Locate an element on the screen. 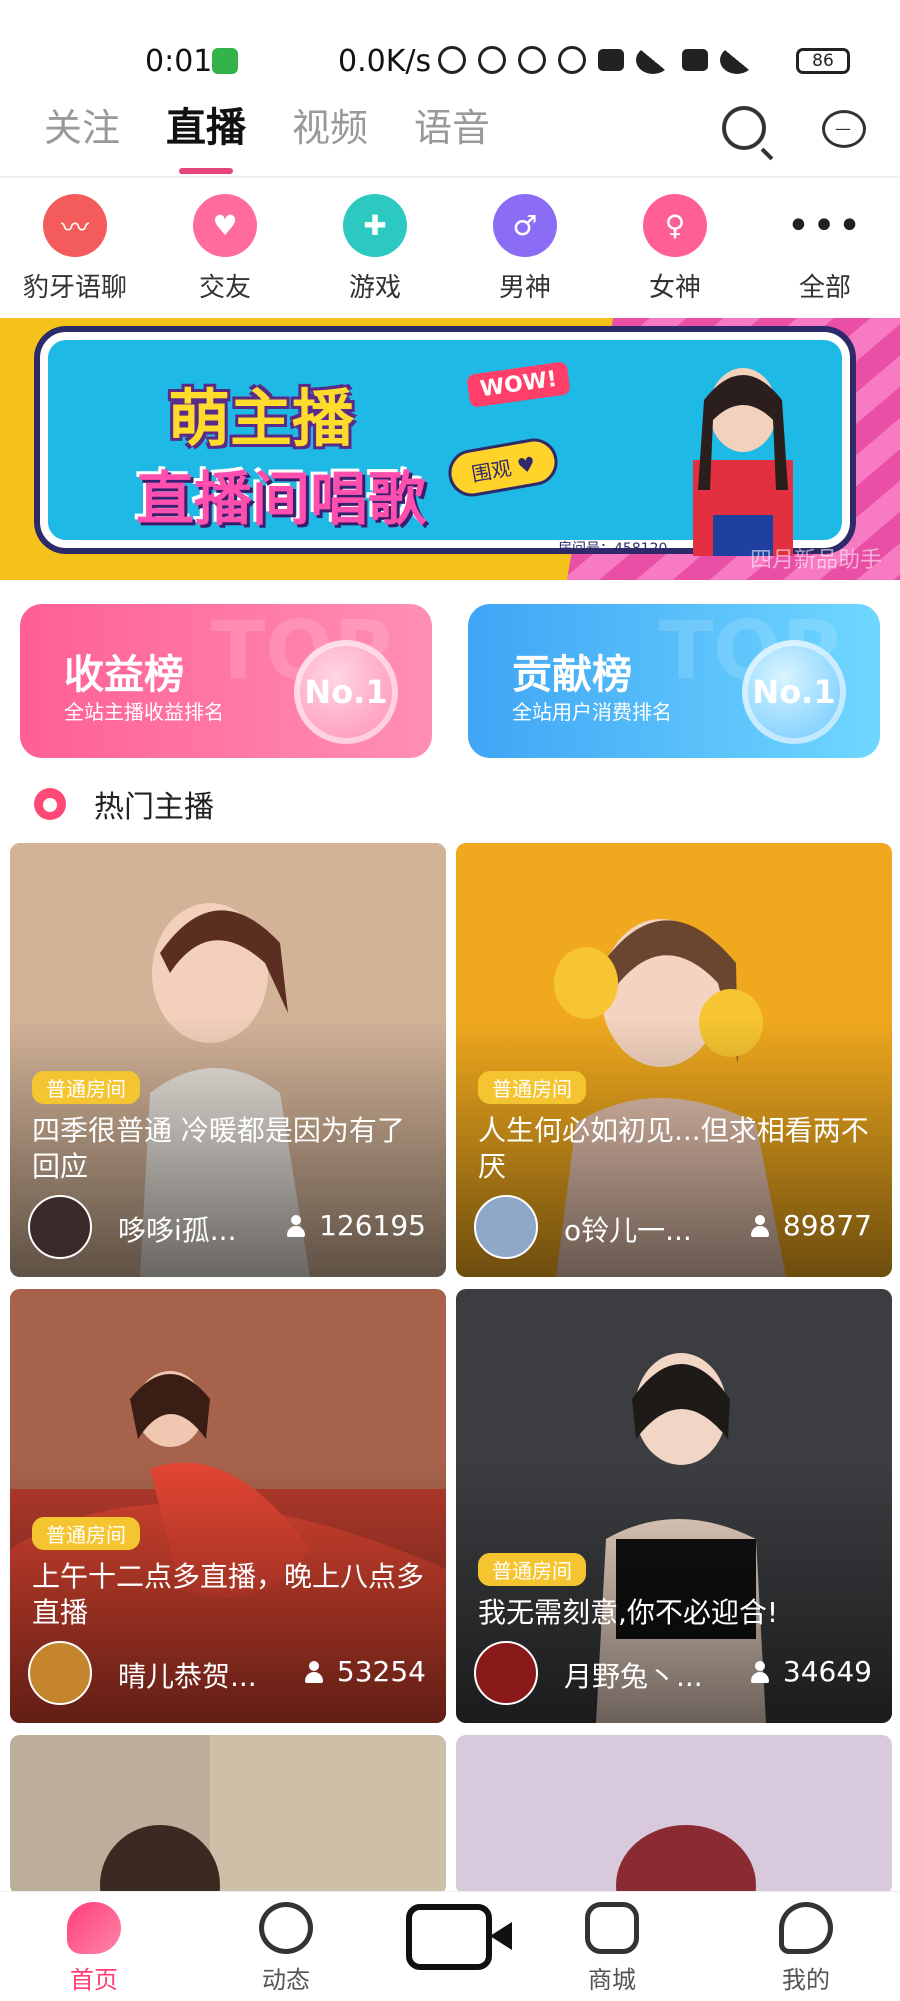 The image size is (900, 2001). user-icon is located at coordinates (759, 1225).